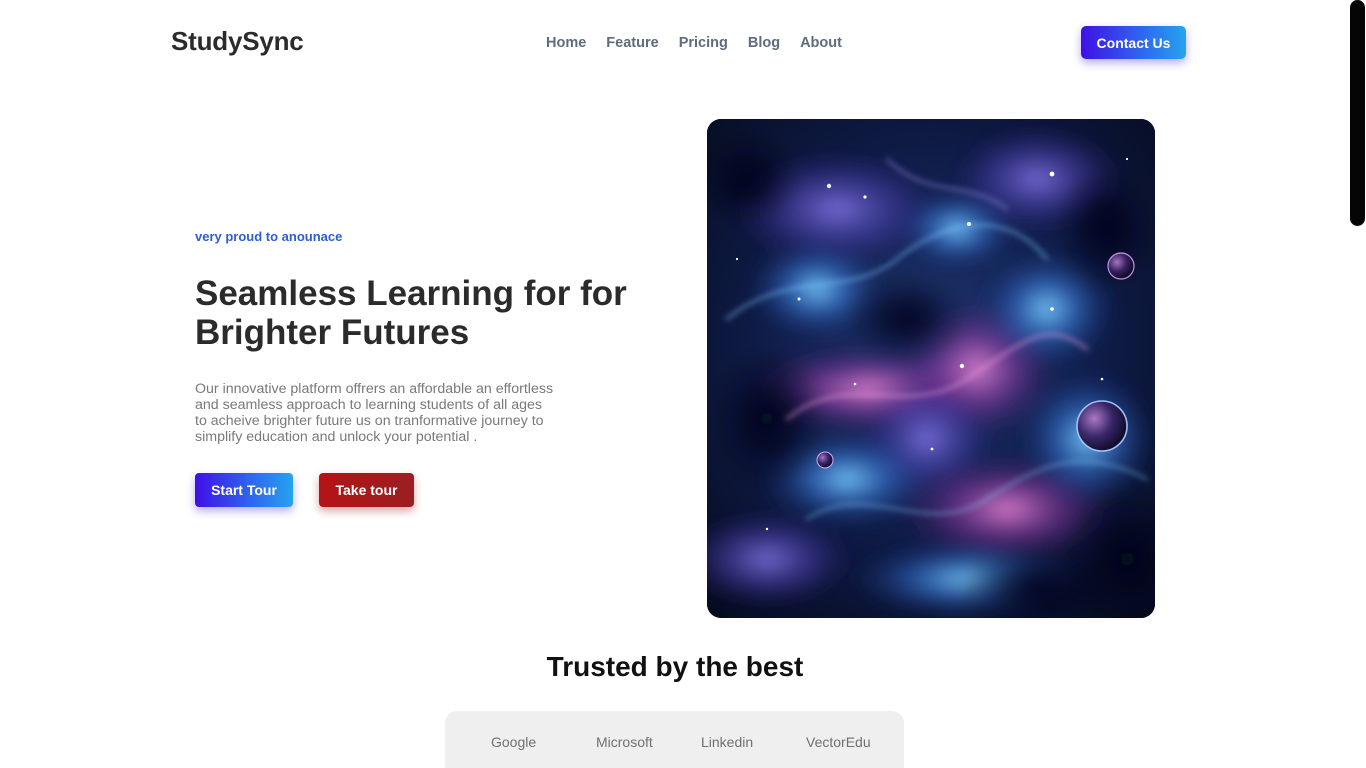 The image size is (1366, 768). I want to click on nav-feature: Feature, so click(632, 43).